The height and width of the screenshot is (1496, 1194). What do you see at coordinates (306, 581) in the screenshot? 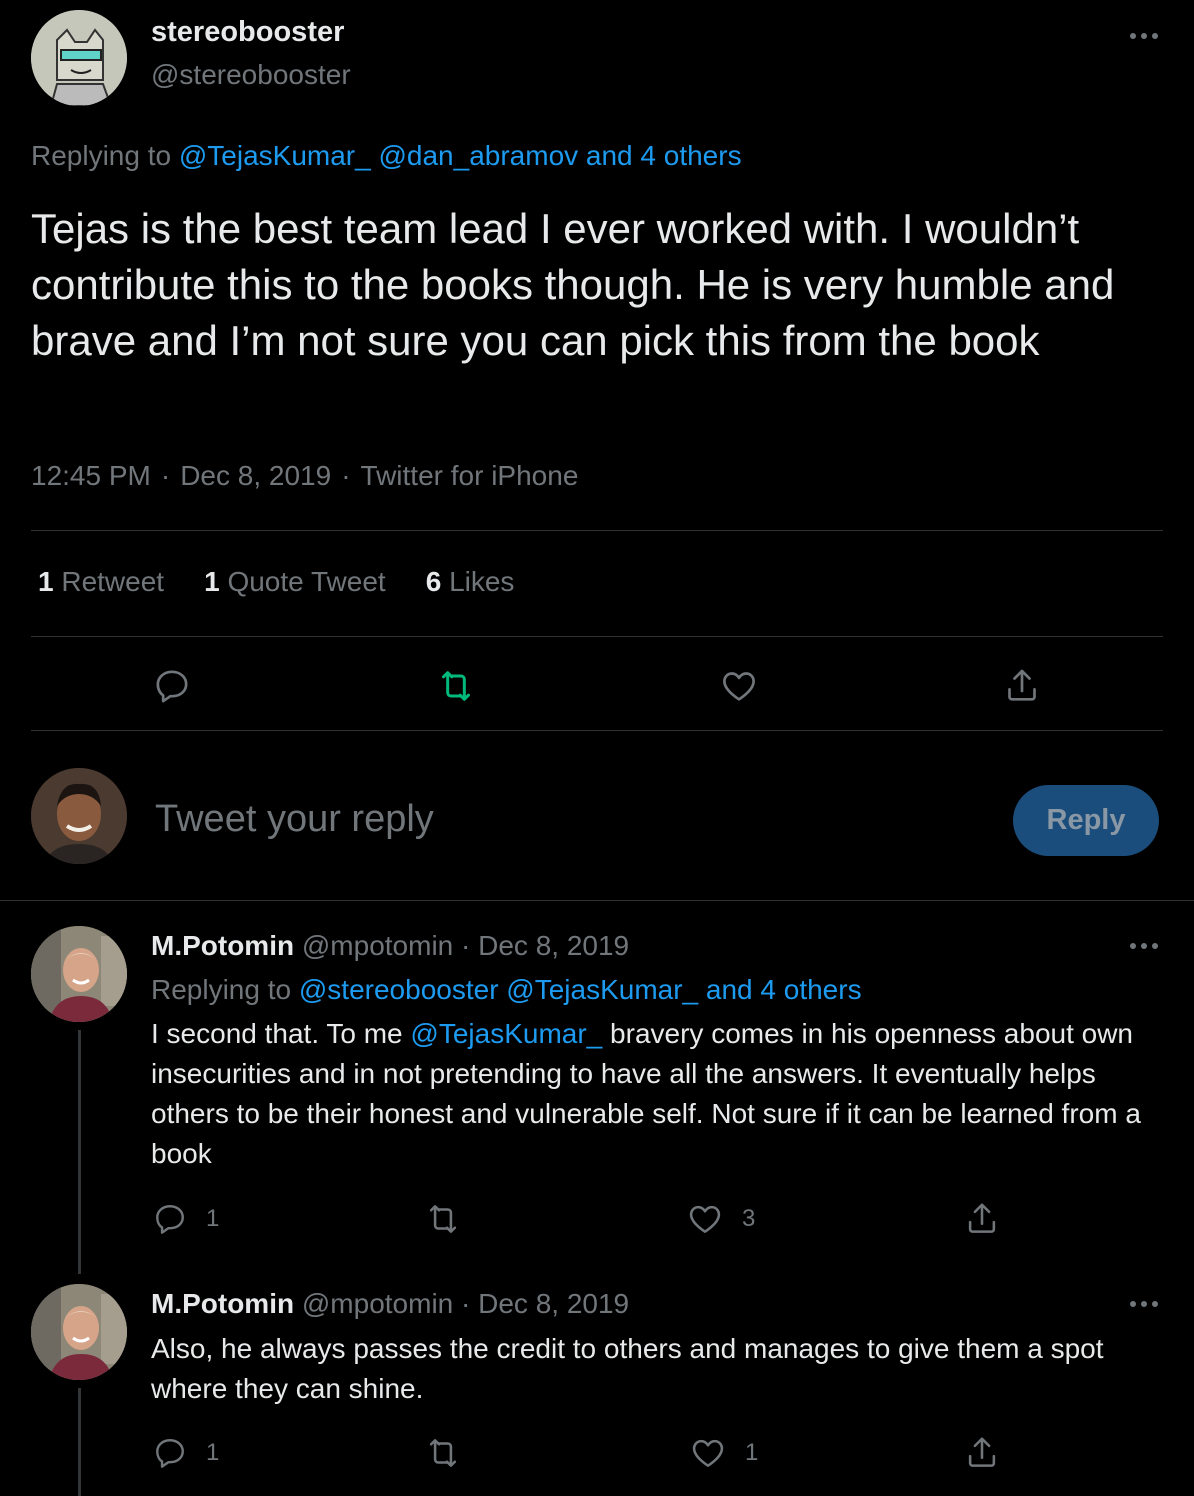
I see `quotes-label: Quote Tweet` at bounding box center [306, 581].